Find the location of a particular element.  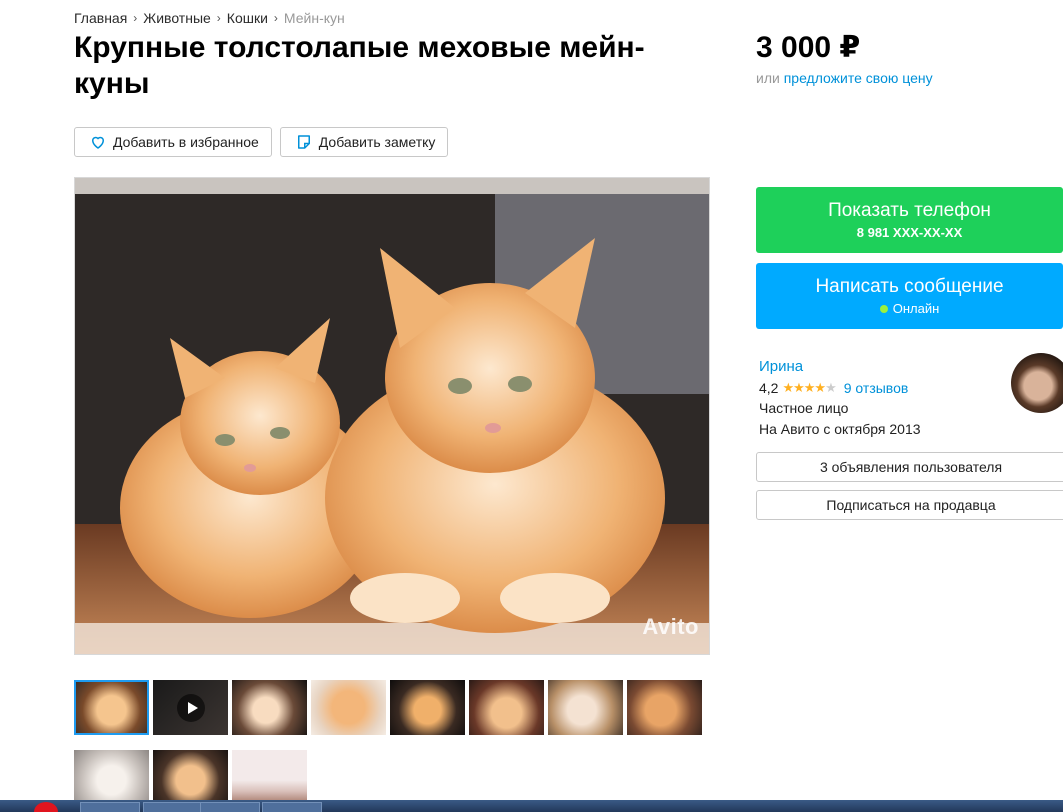

seller-since: На Авито с октября 2013 is located at coordinates (840, 428).